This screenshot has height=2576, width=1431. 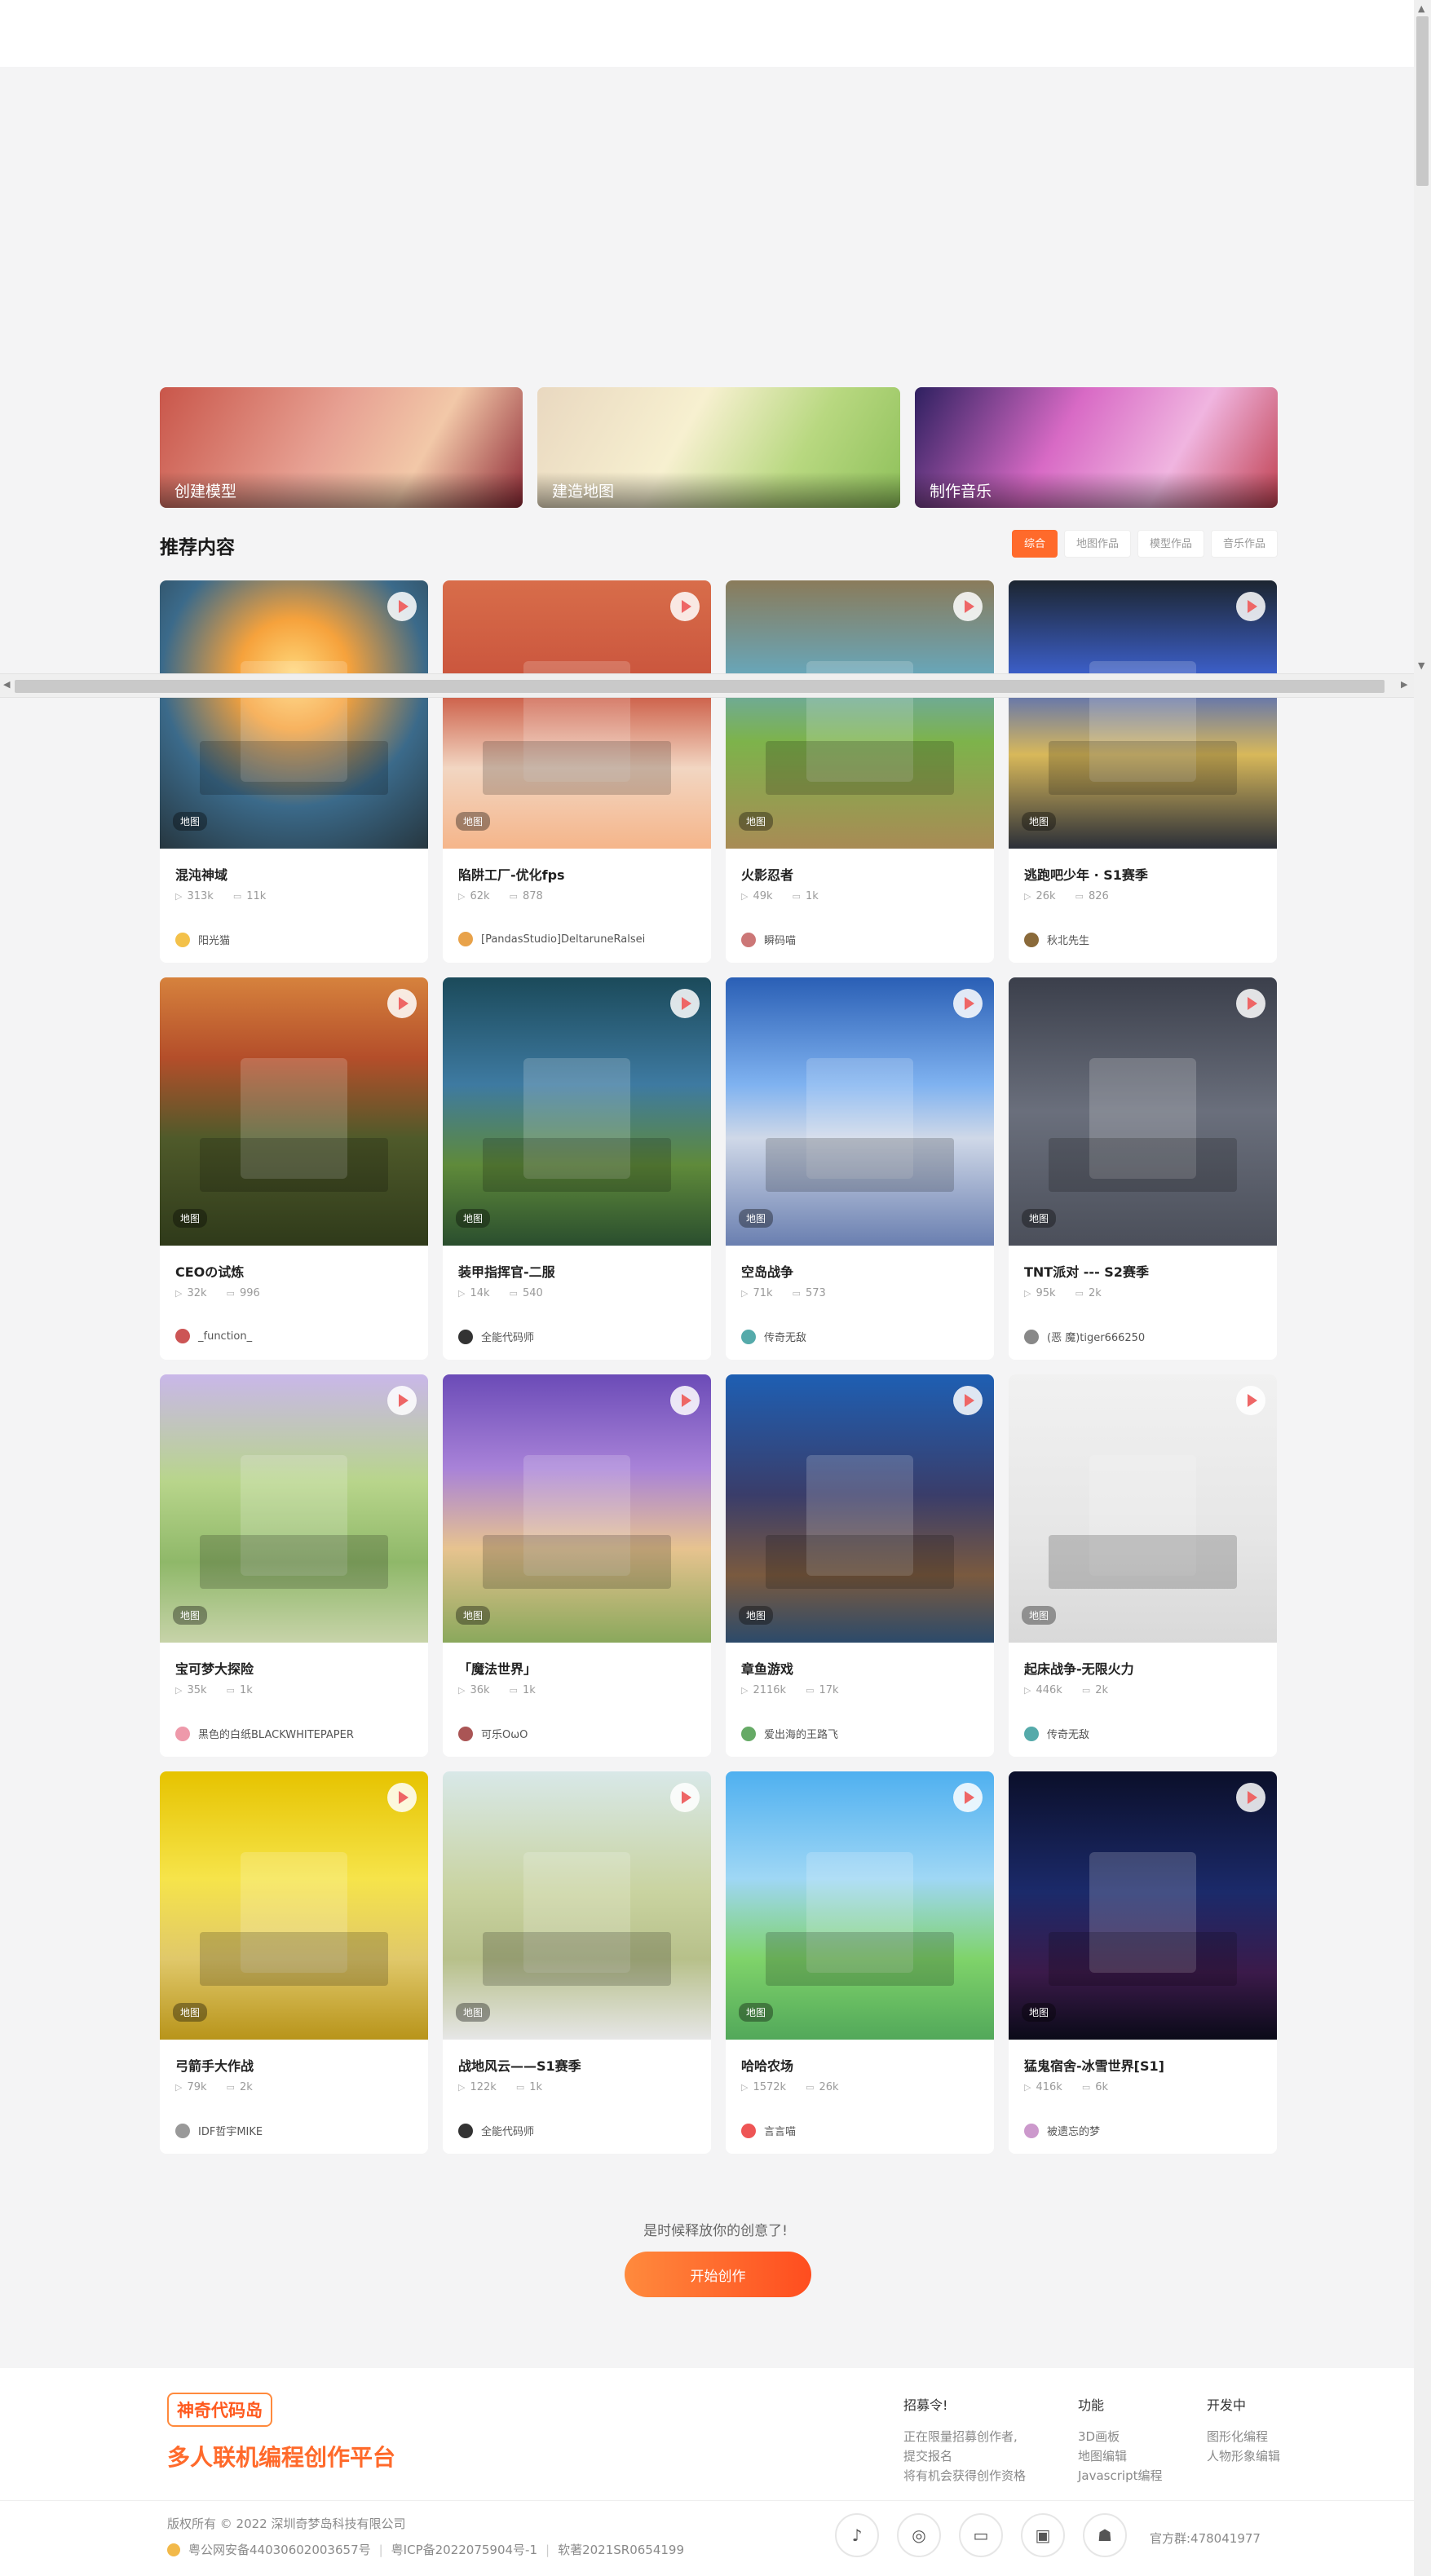 I want to click on card-author: _function_, so click(x=213, y=1336).